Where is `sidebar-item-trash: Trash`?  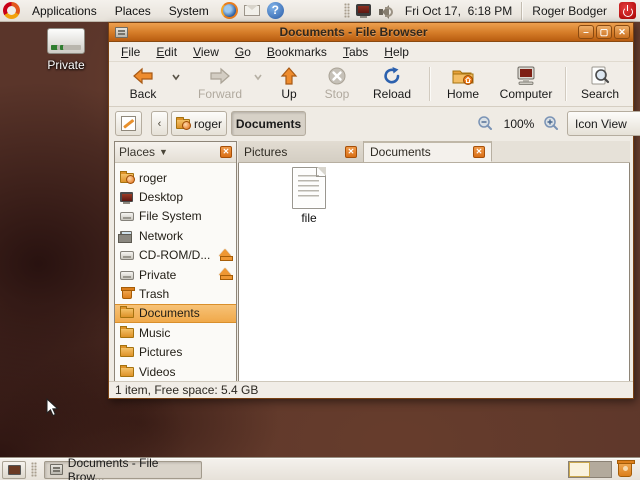
sidebar-item-trash: Trash is located at coordinates (175, 293).